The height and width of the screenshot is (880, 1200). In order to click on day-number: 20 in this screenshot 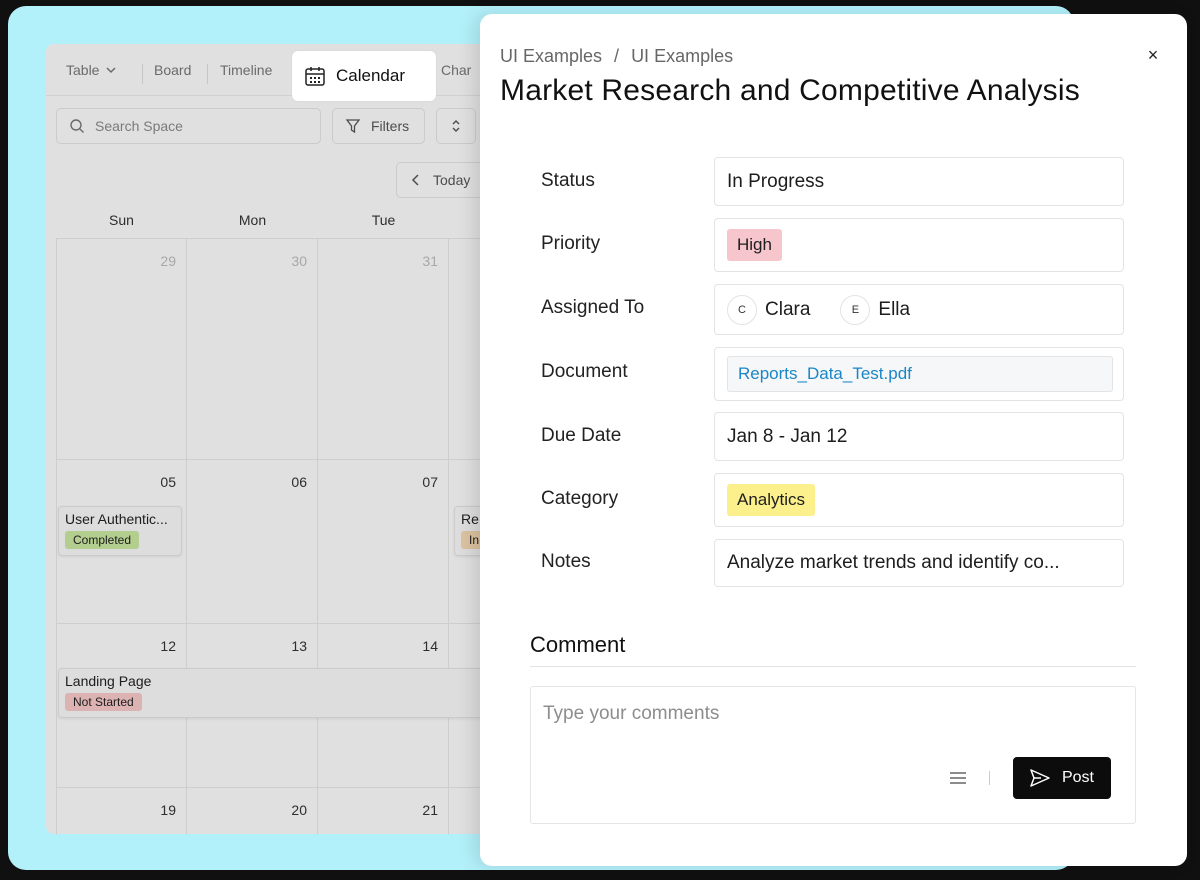, I will do `click(299, 810)`.